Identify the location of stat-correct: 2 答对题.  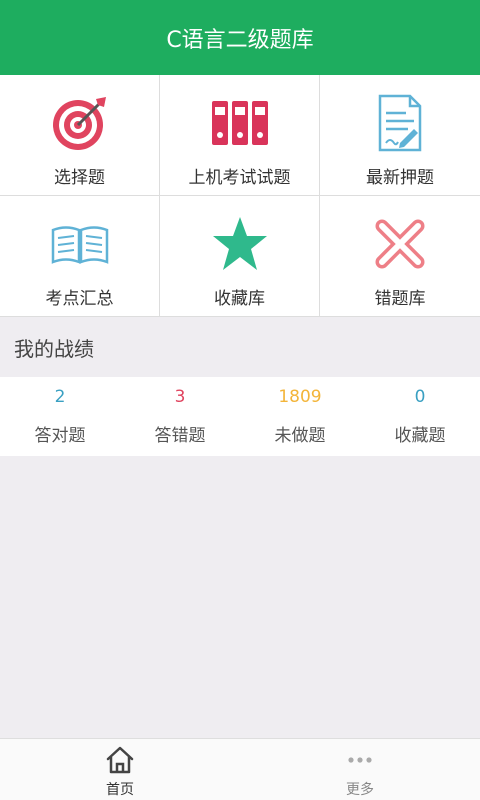
(60, 416).